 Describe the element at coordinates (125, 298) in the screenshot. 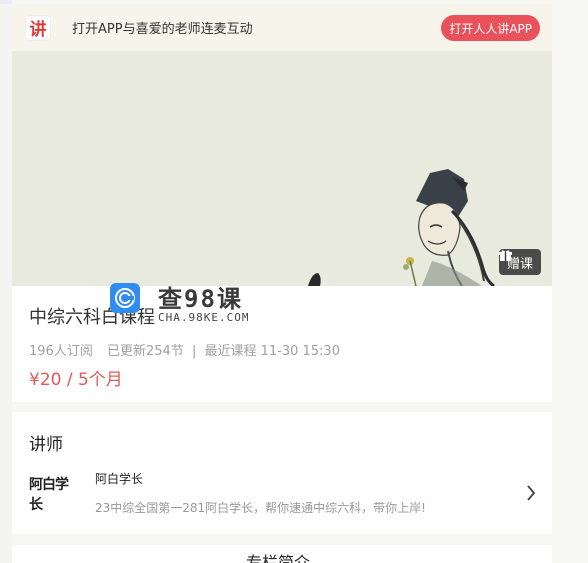

I see `watermark-logo-icon` at that location.